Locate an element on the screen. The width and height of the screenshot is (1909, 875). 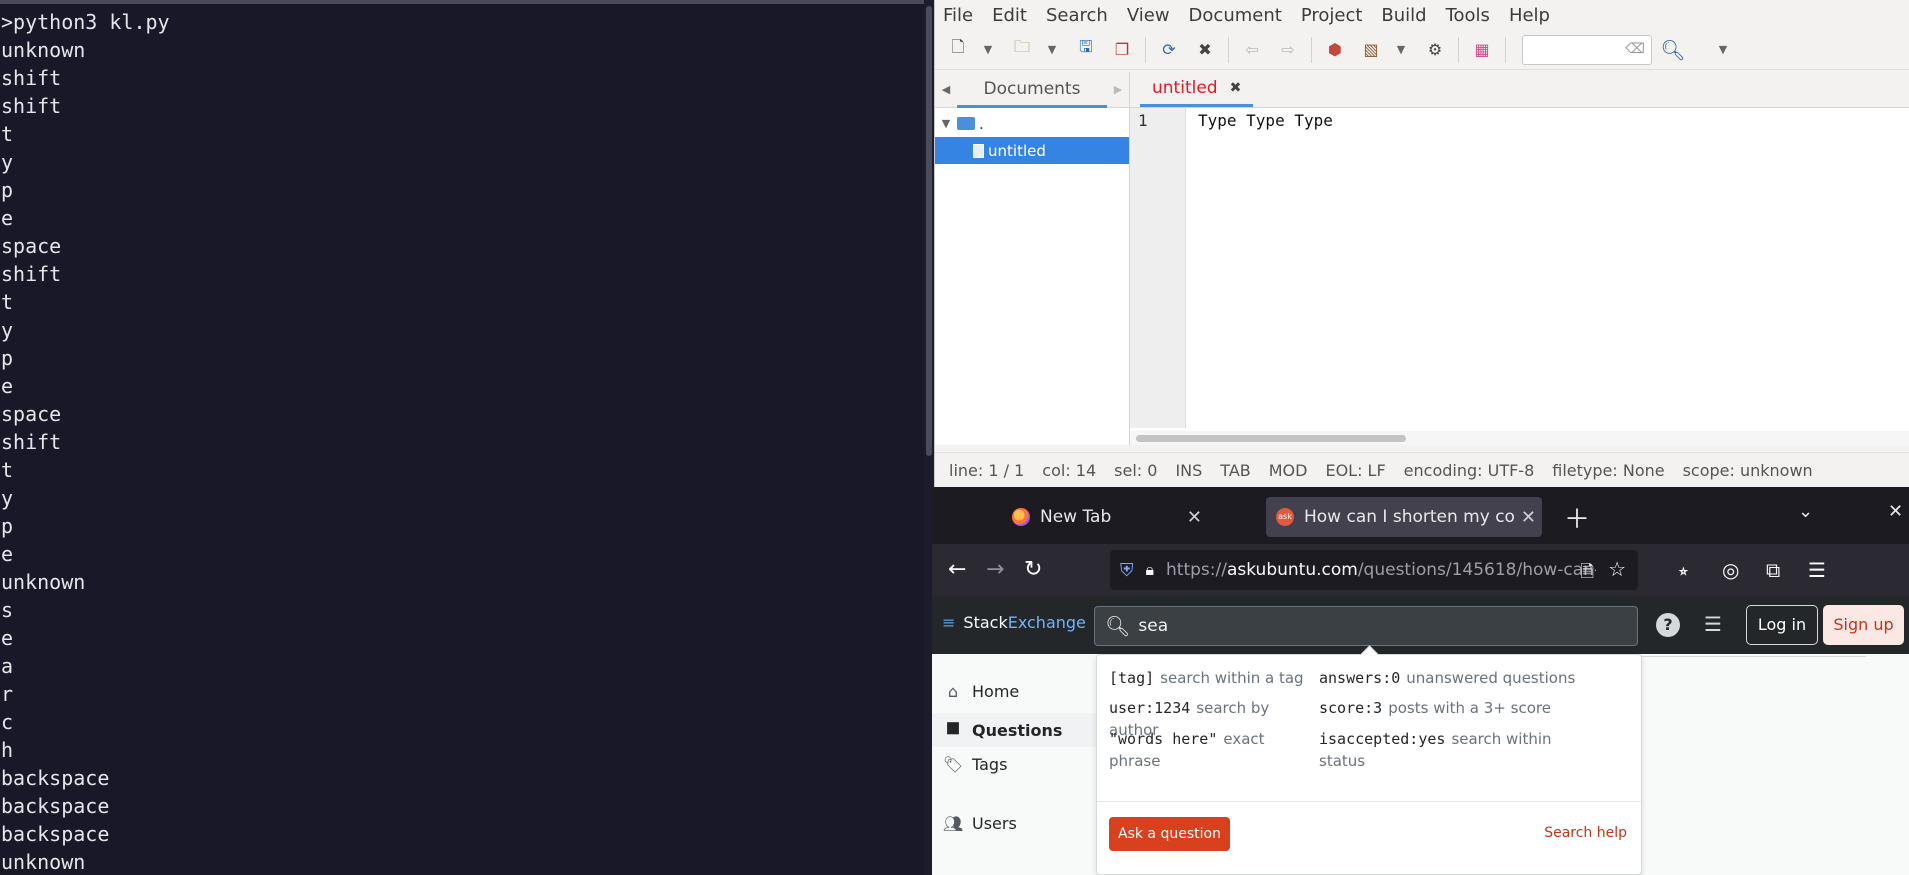
new-file-dropdown-icon: ▼ is located at coordinates (988, 50).